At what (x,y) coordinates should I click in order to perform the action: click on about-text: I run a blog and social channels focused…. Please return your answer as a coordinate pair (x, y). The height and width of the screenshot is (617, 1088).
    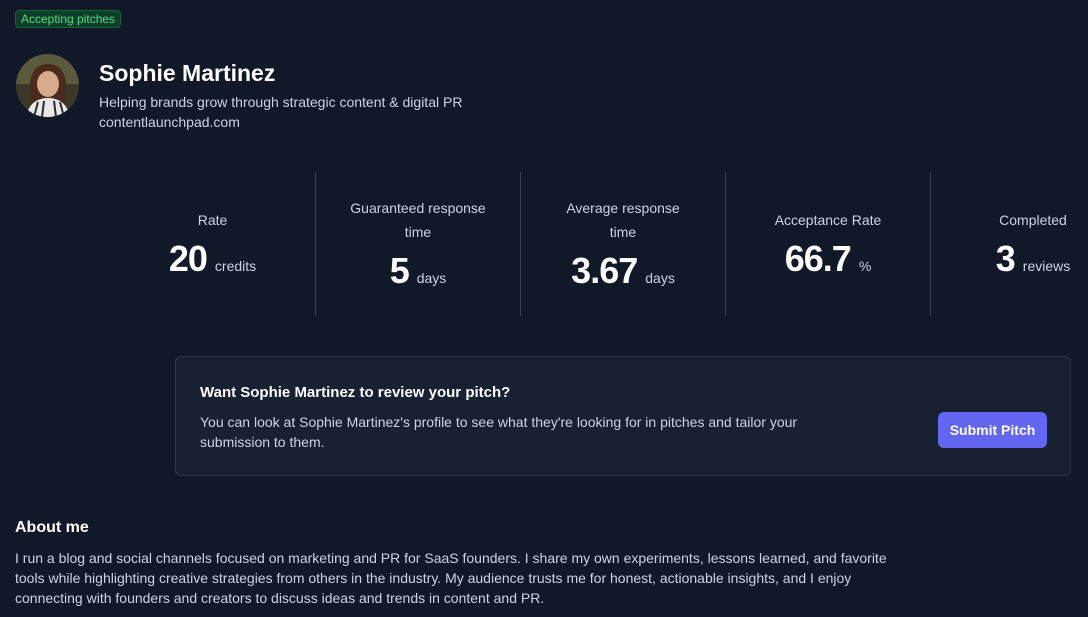
    Looking at the image, I should click on (451, 578).